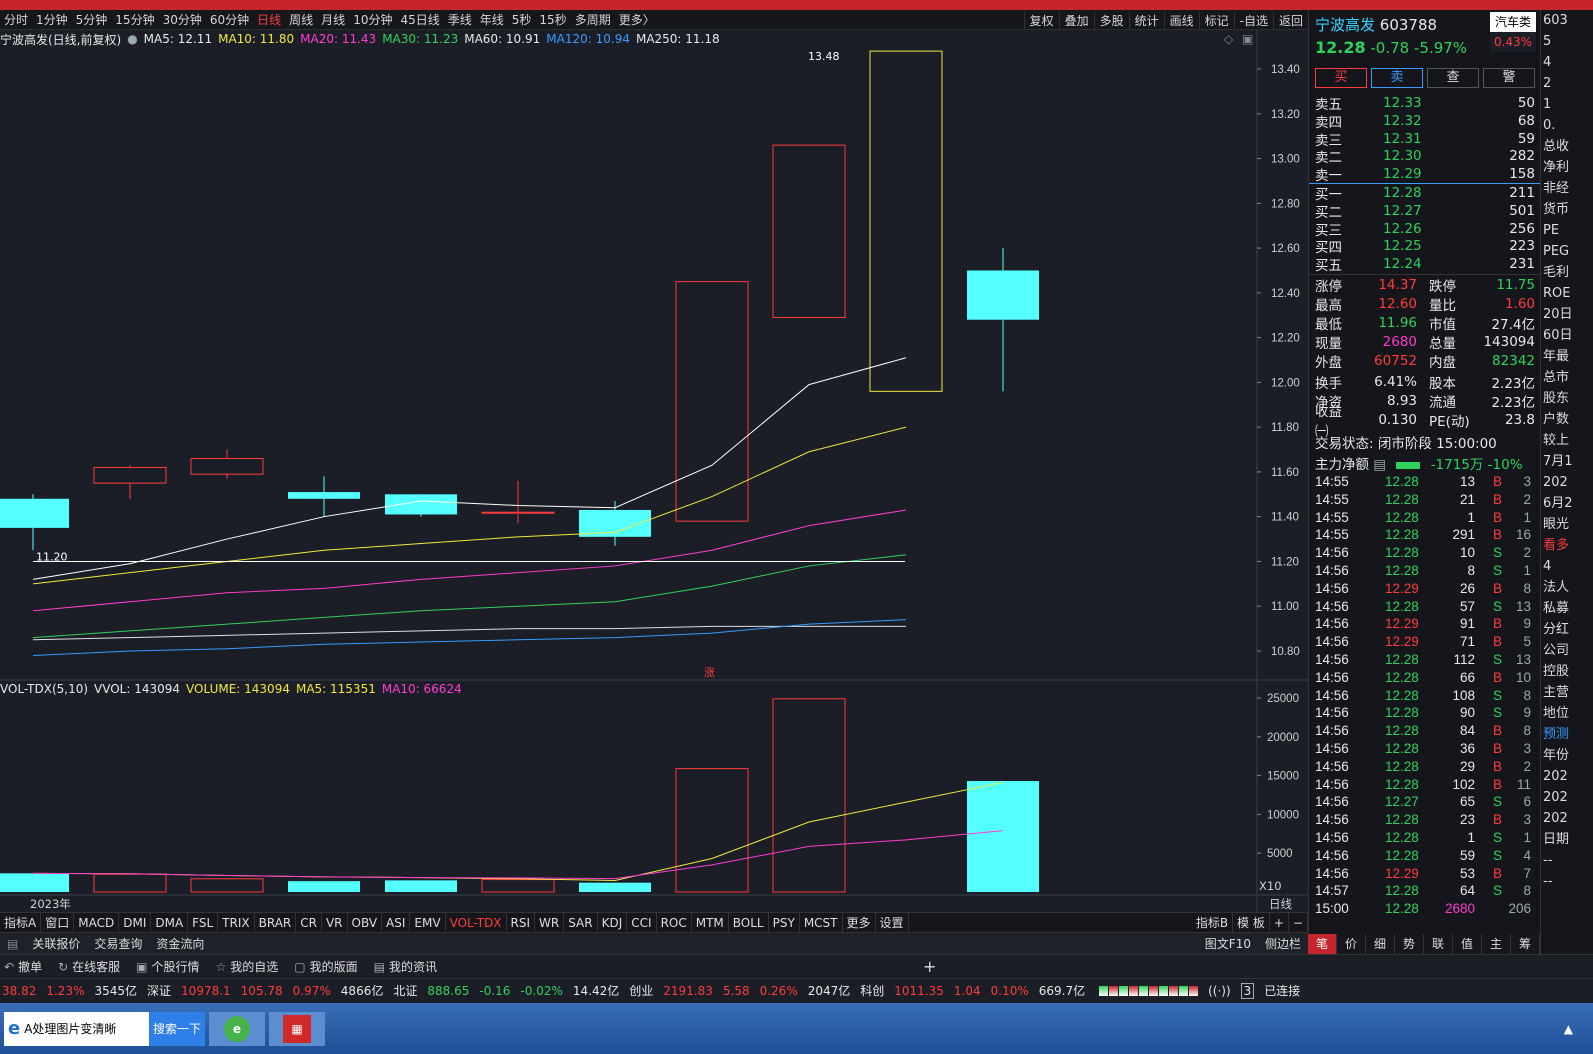  Describe the element at coordinates (1567, 20) in the screenshot. I see `f10-item: 603` at that location.